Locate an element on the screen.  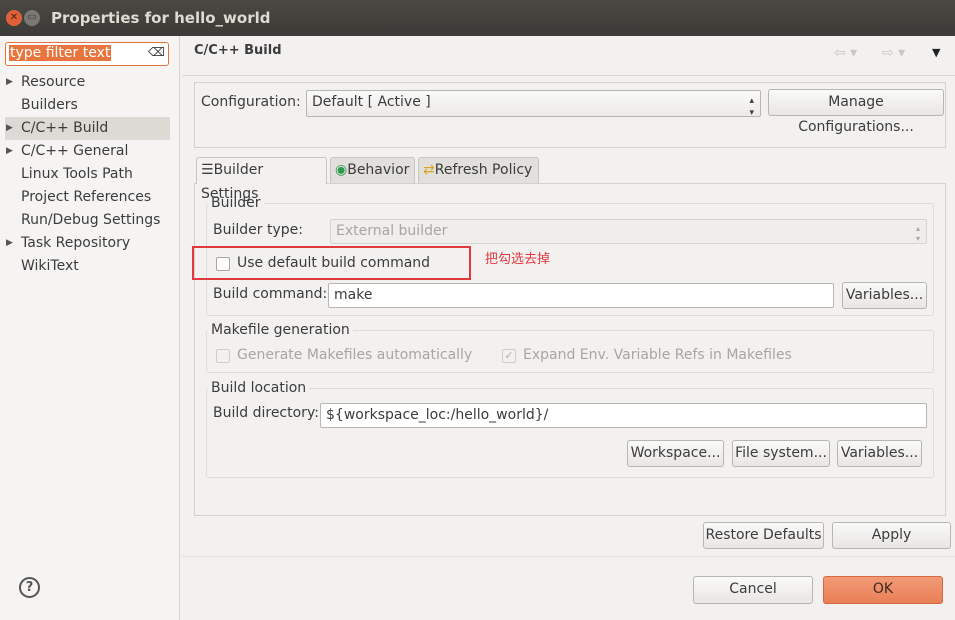
apply-button: Apply is located at coordinates (891, 535).